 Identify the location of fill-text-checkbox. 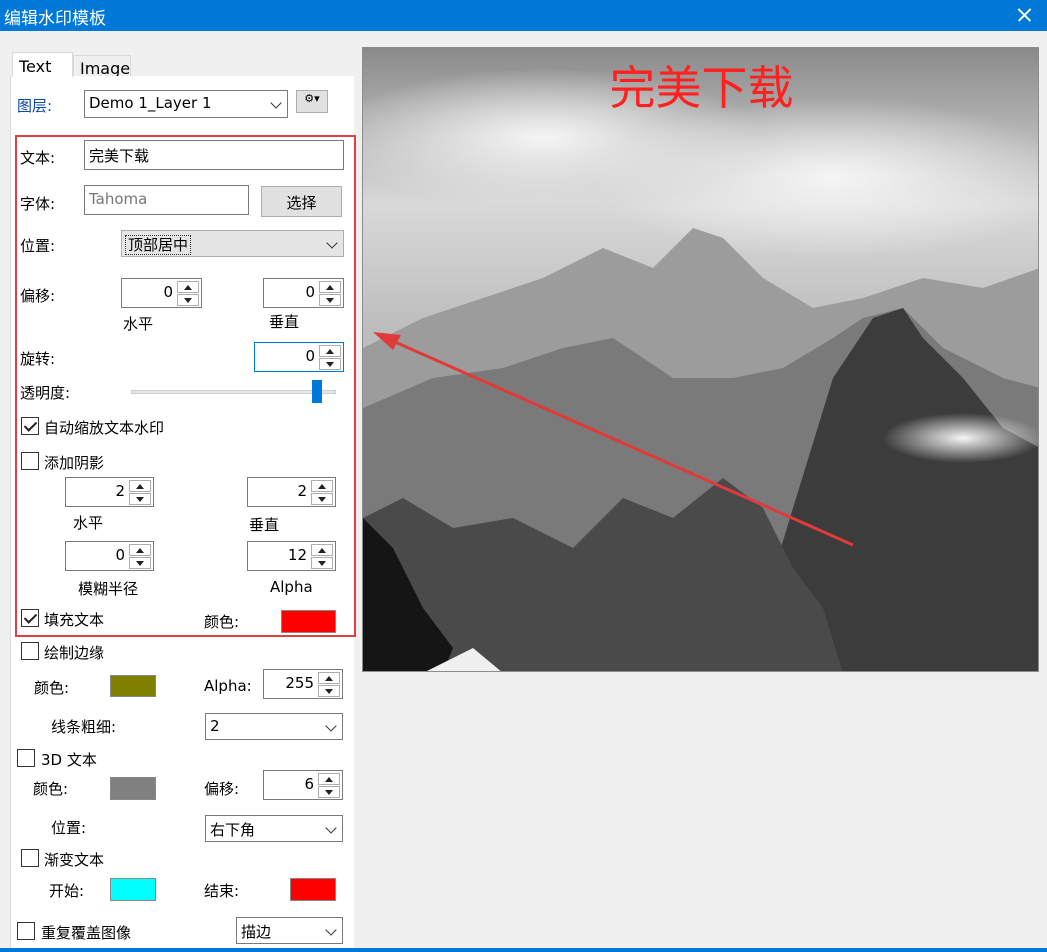
(30, 618).